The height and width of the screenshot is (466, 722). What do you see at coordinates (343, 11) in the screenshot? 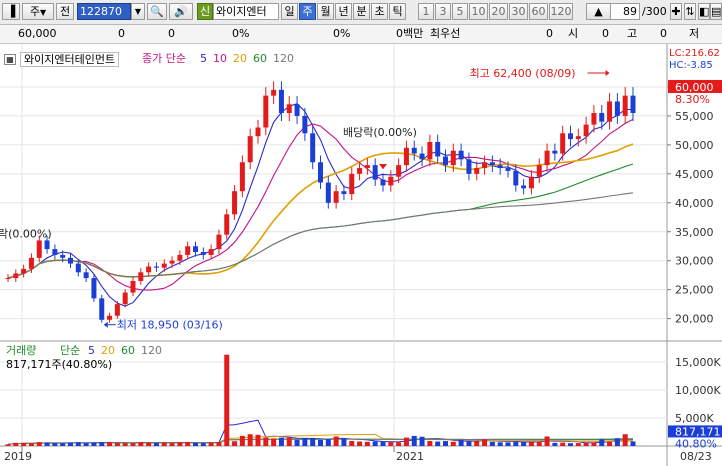
I see `tab-period-3: 년` at bounding box center [343, 11].